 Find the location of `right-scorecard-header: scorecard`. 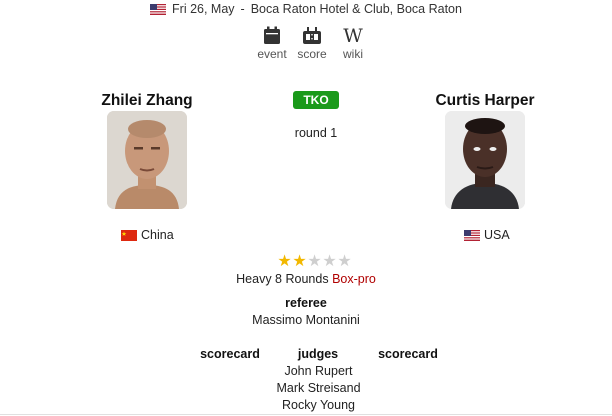

right-scorecard-header: scorecard is located at coordinates (408, 354).